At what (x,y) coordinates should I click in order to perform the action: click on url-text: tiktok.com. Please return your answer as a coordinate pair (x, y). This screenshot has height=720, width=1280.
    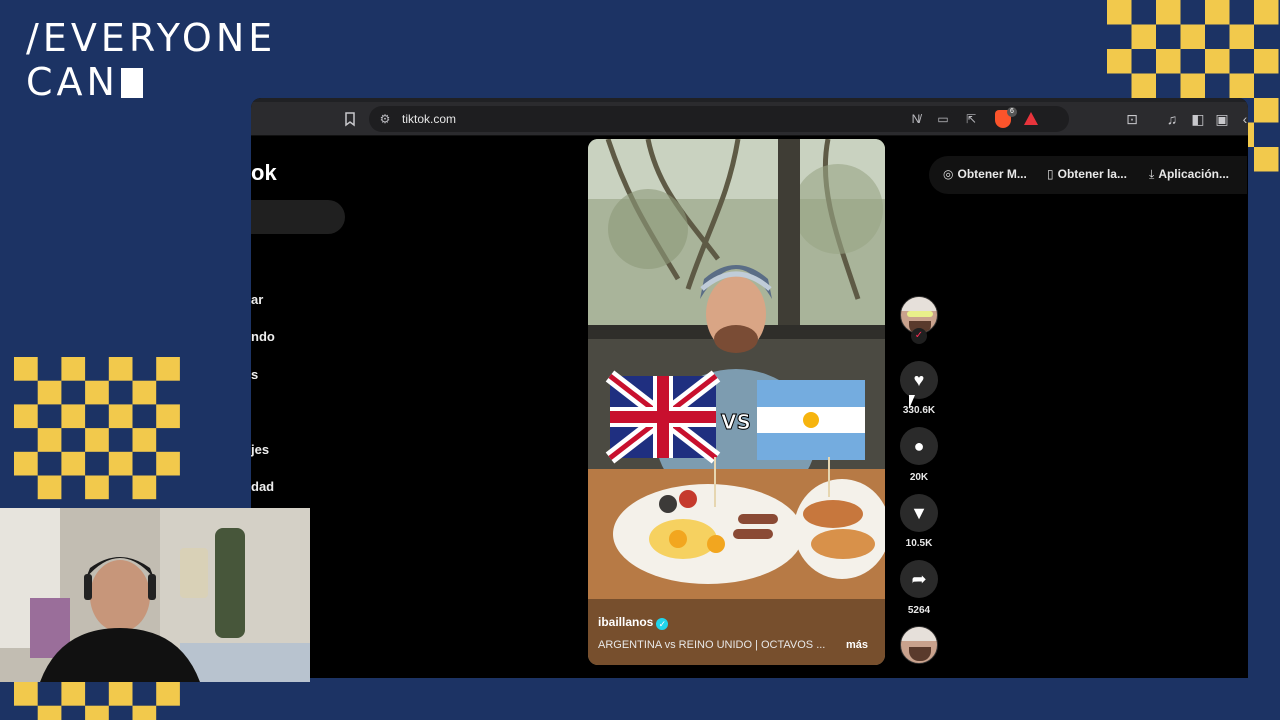
    Looking at the image, I should click on (429, 119).